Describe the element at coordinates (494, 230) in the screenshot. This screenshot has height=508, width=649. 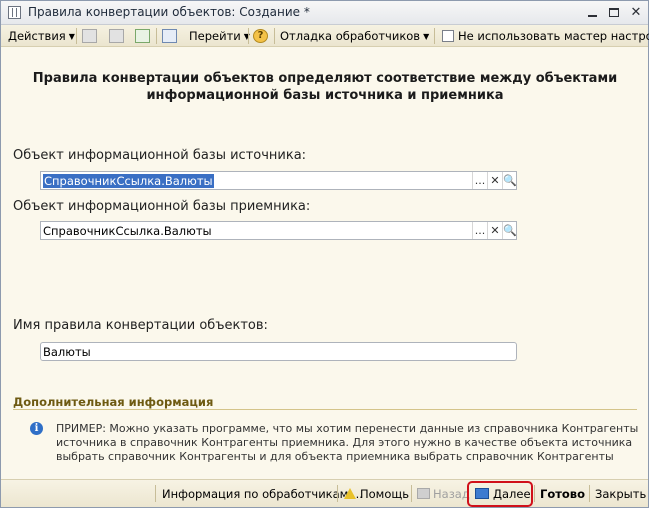
I see `target-clear-icon: ✕` at that location.